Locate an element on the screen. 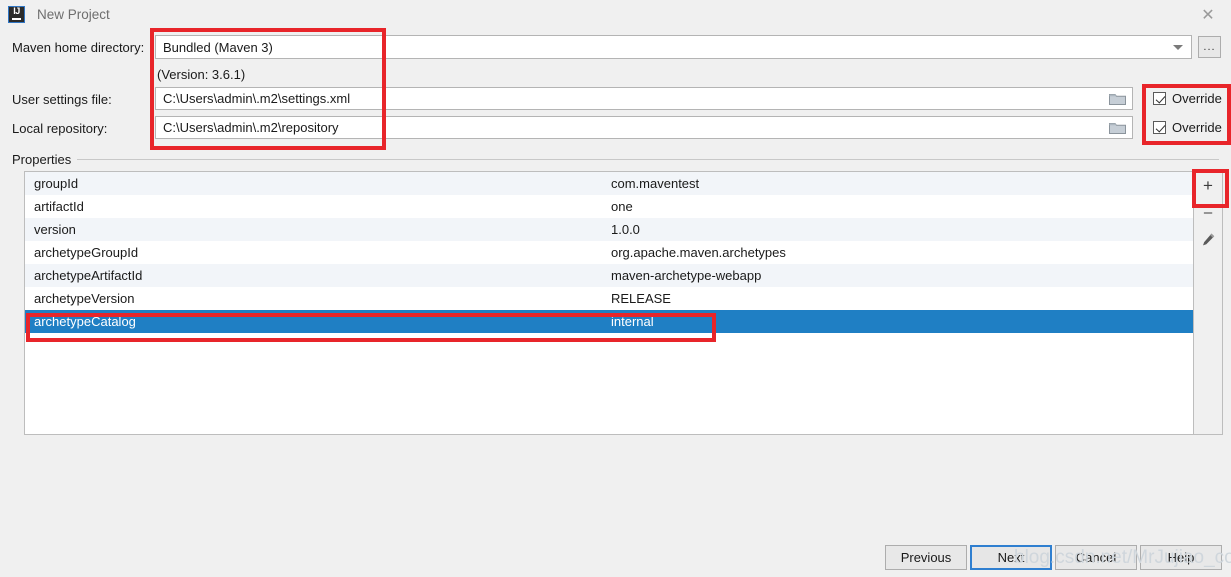 This screenshot has width=1231, height=577. table-row: artifactId one is located at coordinates (609, 206).